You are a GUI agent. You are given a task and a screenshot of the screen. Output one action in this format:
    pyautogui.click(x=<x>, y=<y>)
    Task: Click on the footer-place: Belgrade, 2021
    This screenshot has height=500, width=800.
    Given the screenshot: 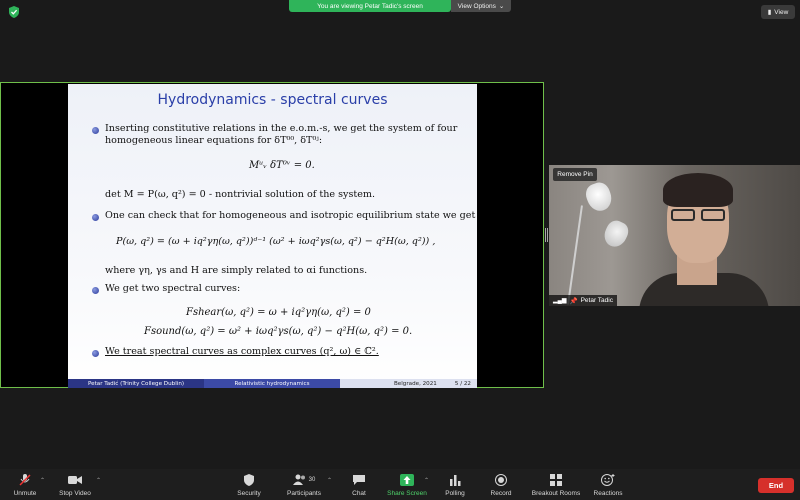 What is the action you would take?
    pyautogui.click(x=415, y=383)
    